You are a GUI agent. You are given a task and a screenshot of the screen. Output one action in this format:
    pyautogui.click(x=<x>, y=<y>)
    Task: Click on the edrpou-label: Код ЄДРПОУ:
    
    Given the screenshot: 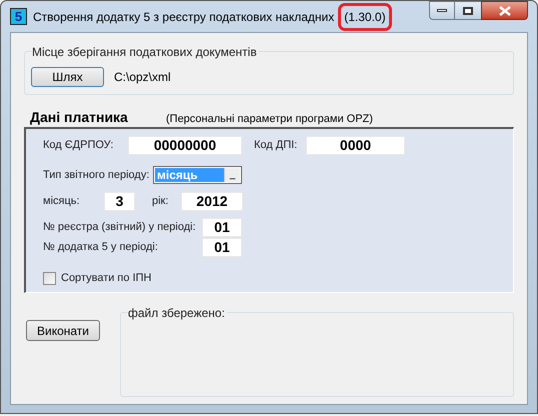 What is the action you would take?
    pyautogui.click(x=78, y=145)
    